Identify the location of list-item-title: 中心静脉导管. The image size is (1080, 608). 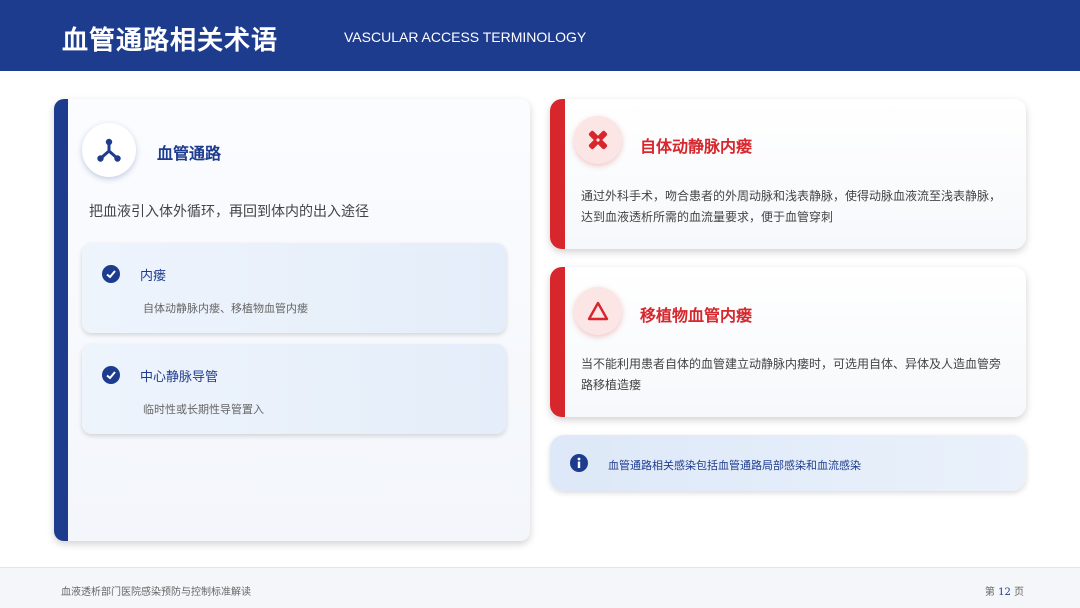
(179, 377).